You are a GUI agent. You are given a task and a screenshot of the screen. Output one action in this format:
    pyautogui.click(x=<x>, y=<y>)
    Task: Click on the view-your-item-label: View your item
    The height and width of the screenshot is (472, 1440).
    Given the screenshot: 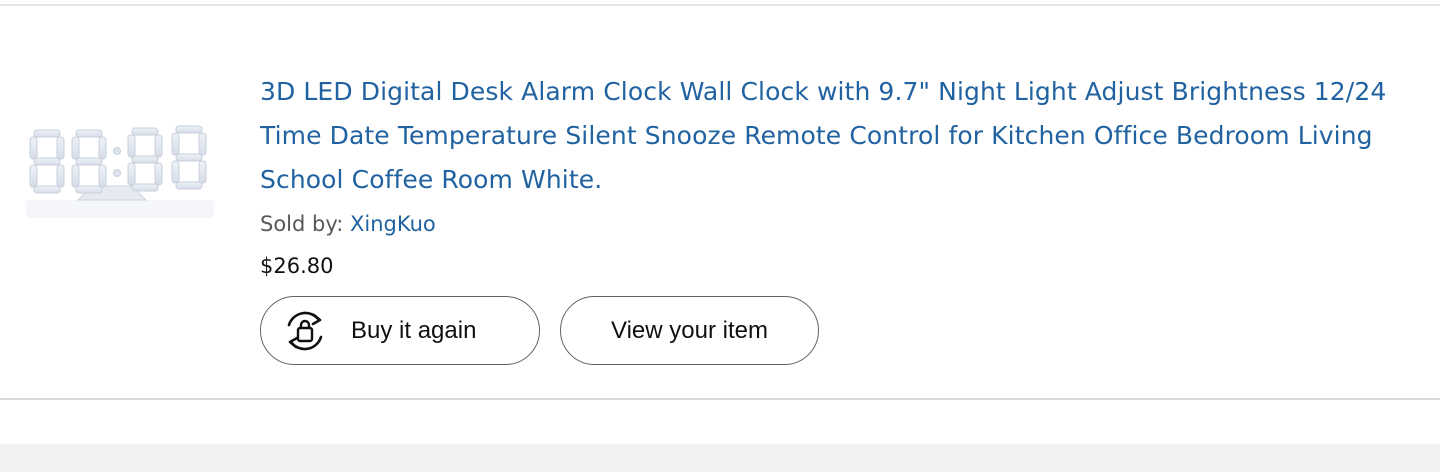 What is the action you would take?
    pyautogui.click(x=689, y=330)
    